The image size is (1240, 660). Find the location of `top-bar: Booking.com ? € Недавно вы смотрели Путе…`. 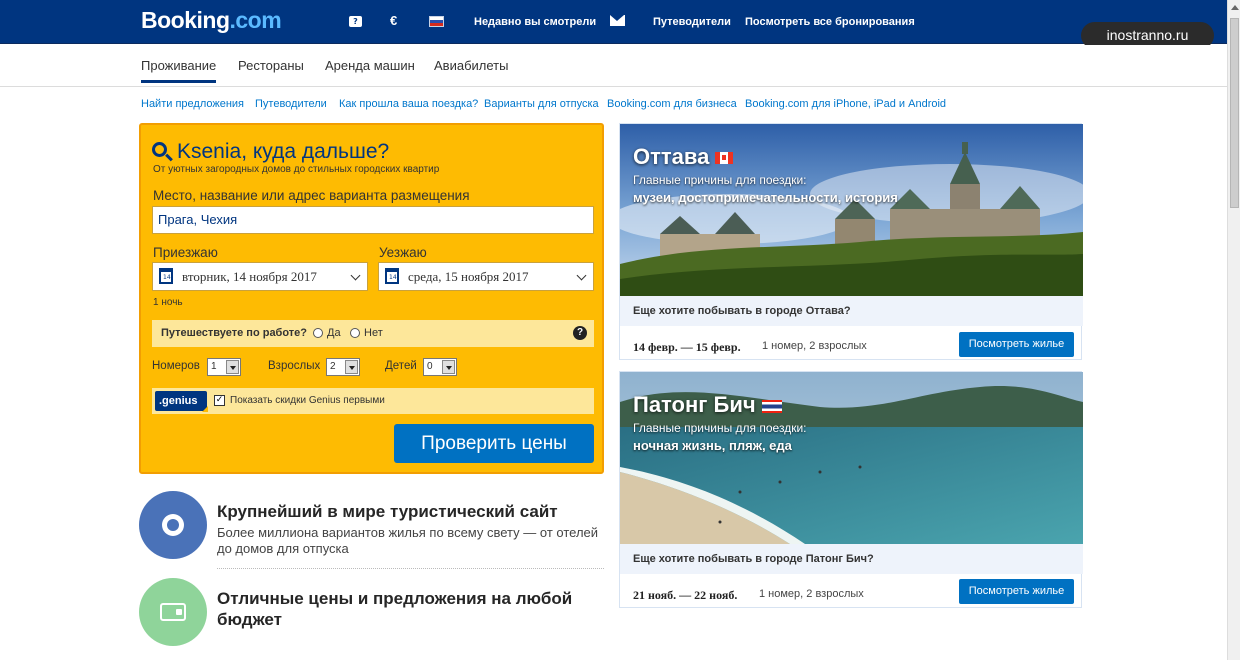

top-bar: Booking.com ? € Недавно вы смотрели Путе… is located at coordinates (613, 22).